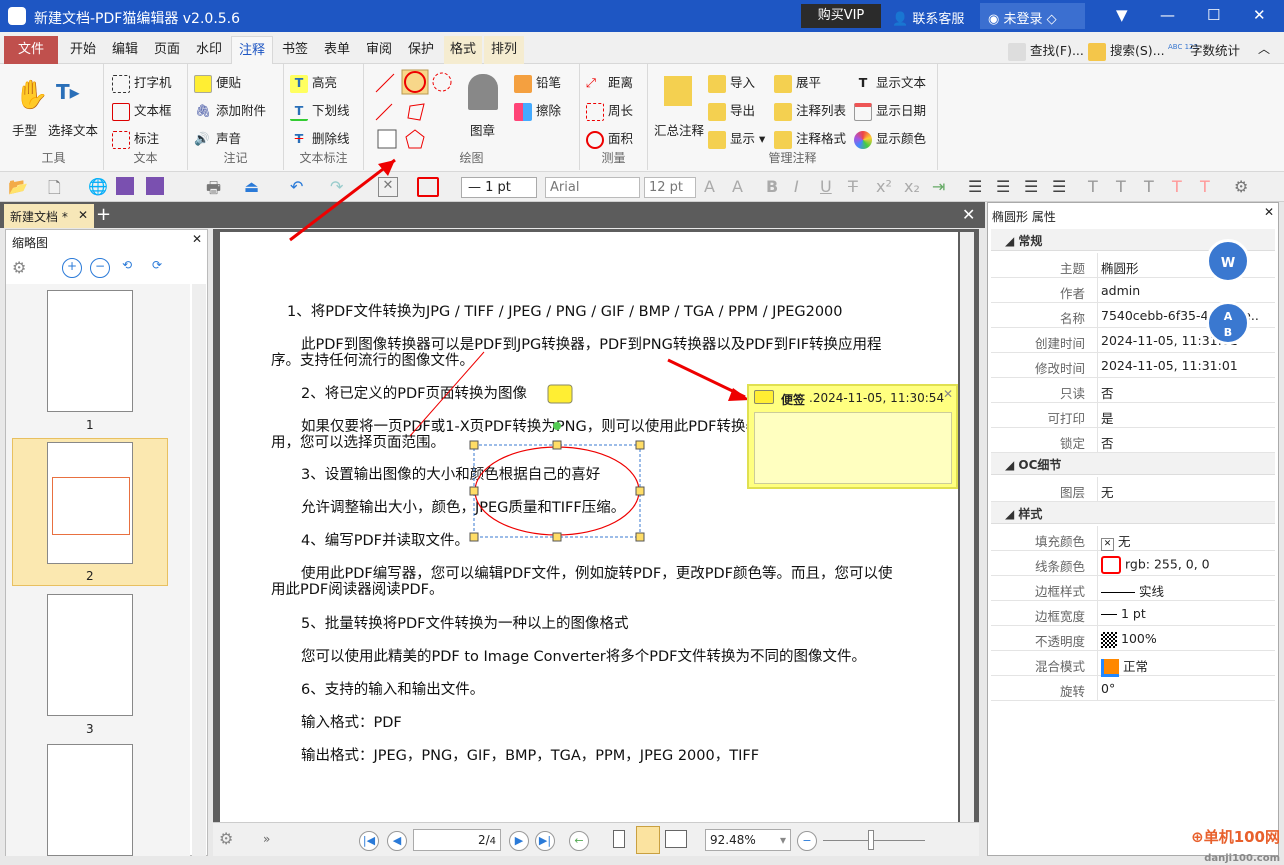 The image size is (1284, 865). Describe the element at coordinates (736, 138) in the screenshot. I see `show-button: 显示 ▾` at that location.